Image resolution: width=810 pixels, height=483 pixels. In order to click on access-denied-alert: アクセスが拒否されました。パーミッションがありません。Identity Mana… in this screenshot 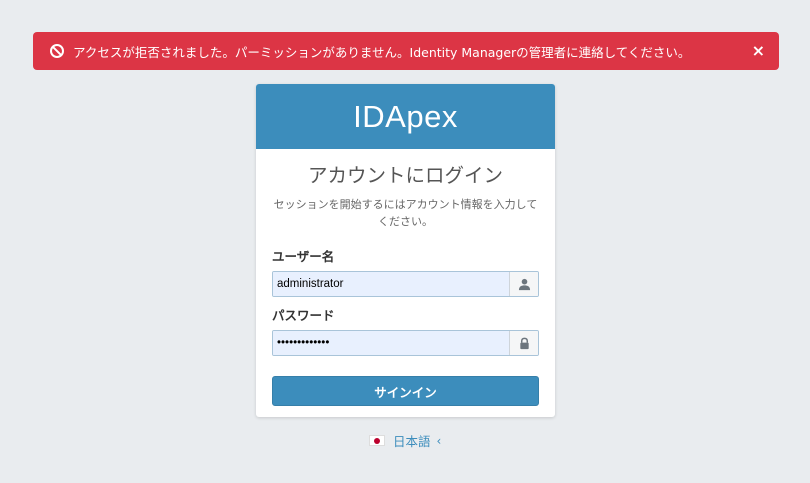, I will do `click(406, 51)`.